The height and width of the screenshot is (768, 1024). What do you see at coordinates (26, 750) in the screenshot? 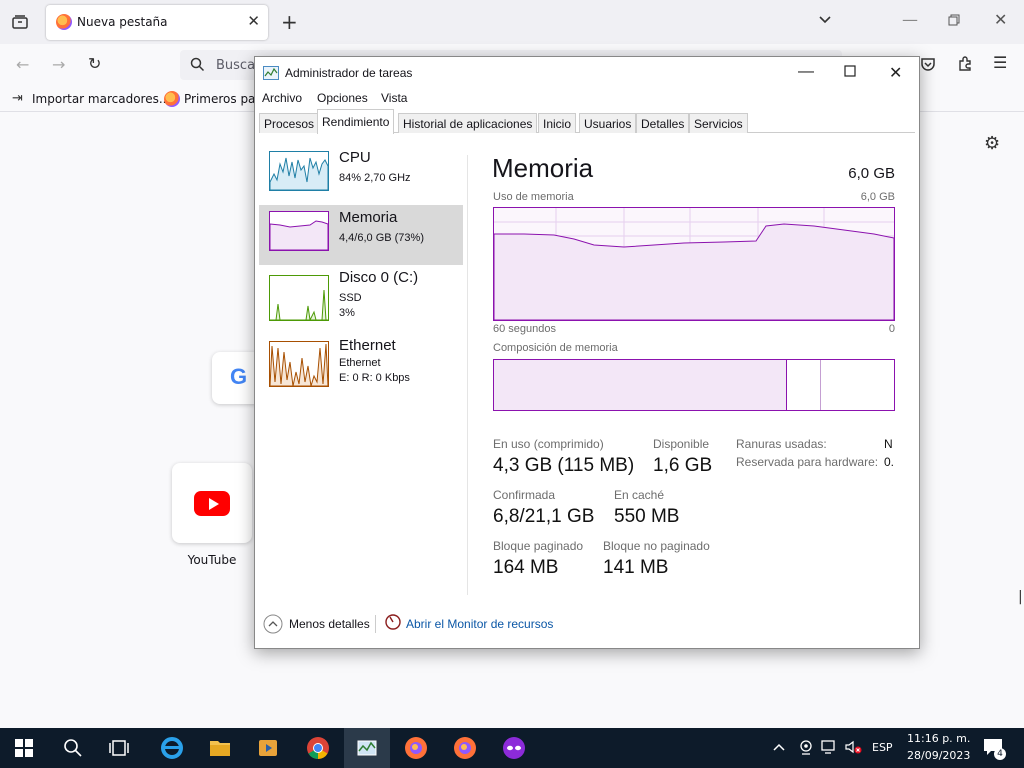
I see `windows-start-icon` at bounding box center [26, 750].